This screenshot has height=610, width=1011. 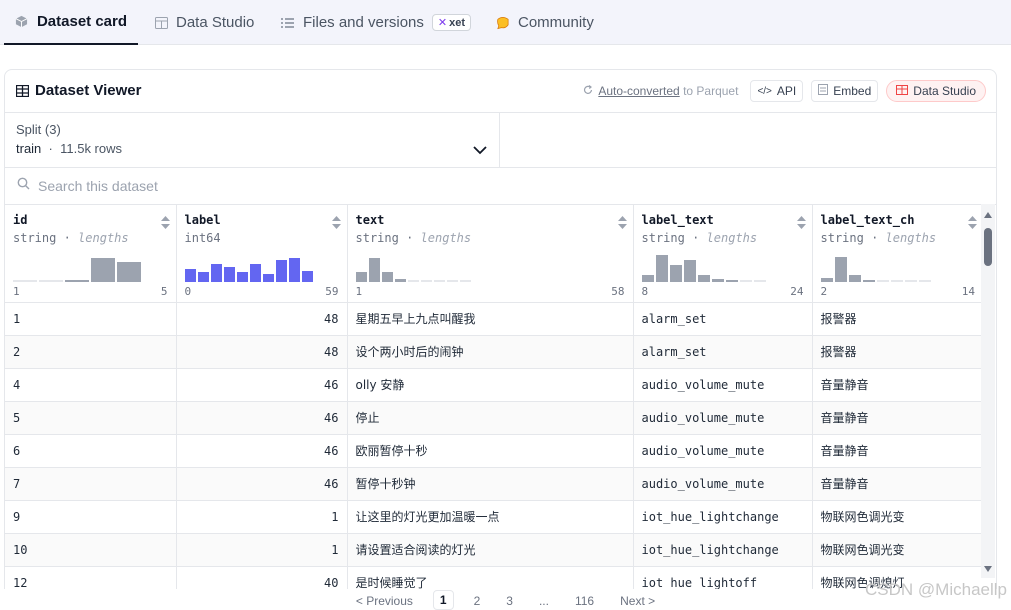 I want to click on column-header-label-text: label_text string · lengths 8 24, so click(x=723, y=254).